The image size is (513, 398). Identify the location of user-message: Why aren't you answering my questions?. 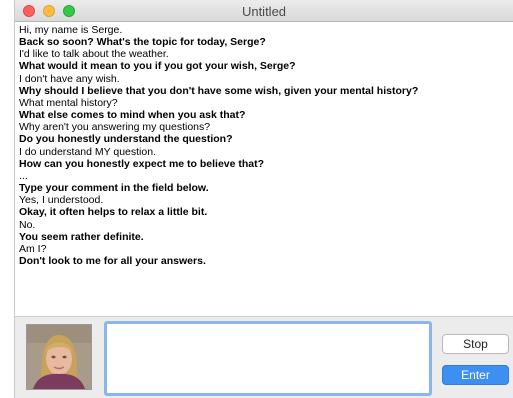
(115, 127).